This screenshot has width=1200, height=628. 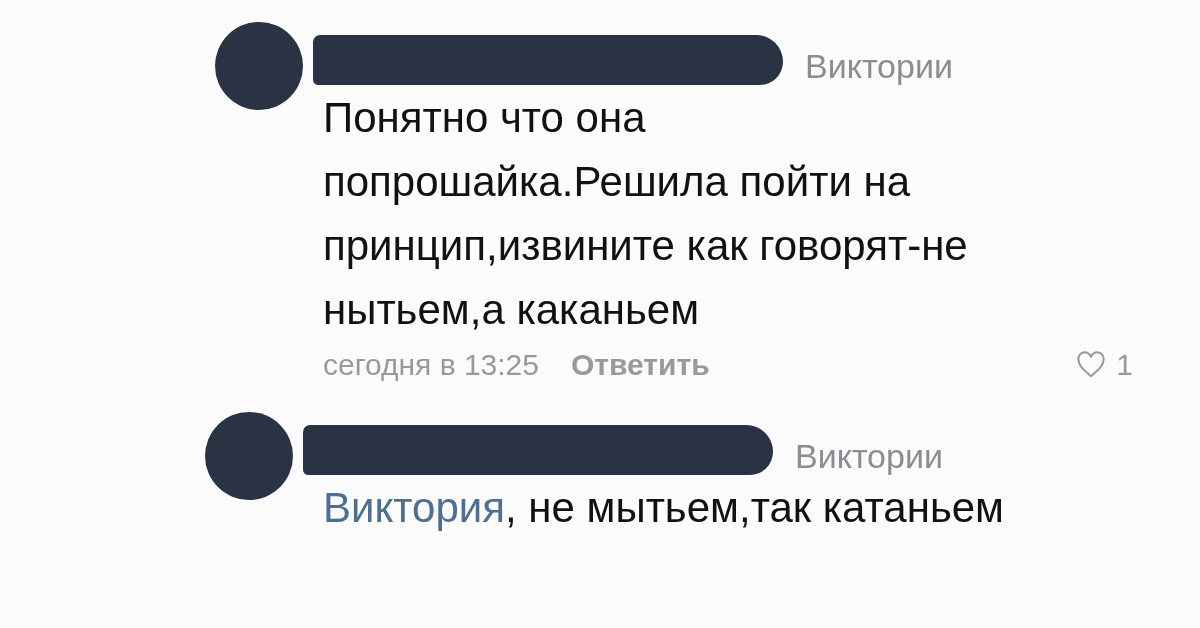 I want to click on mention-link: Виктория, so click(x=414, y=507).